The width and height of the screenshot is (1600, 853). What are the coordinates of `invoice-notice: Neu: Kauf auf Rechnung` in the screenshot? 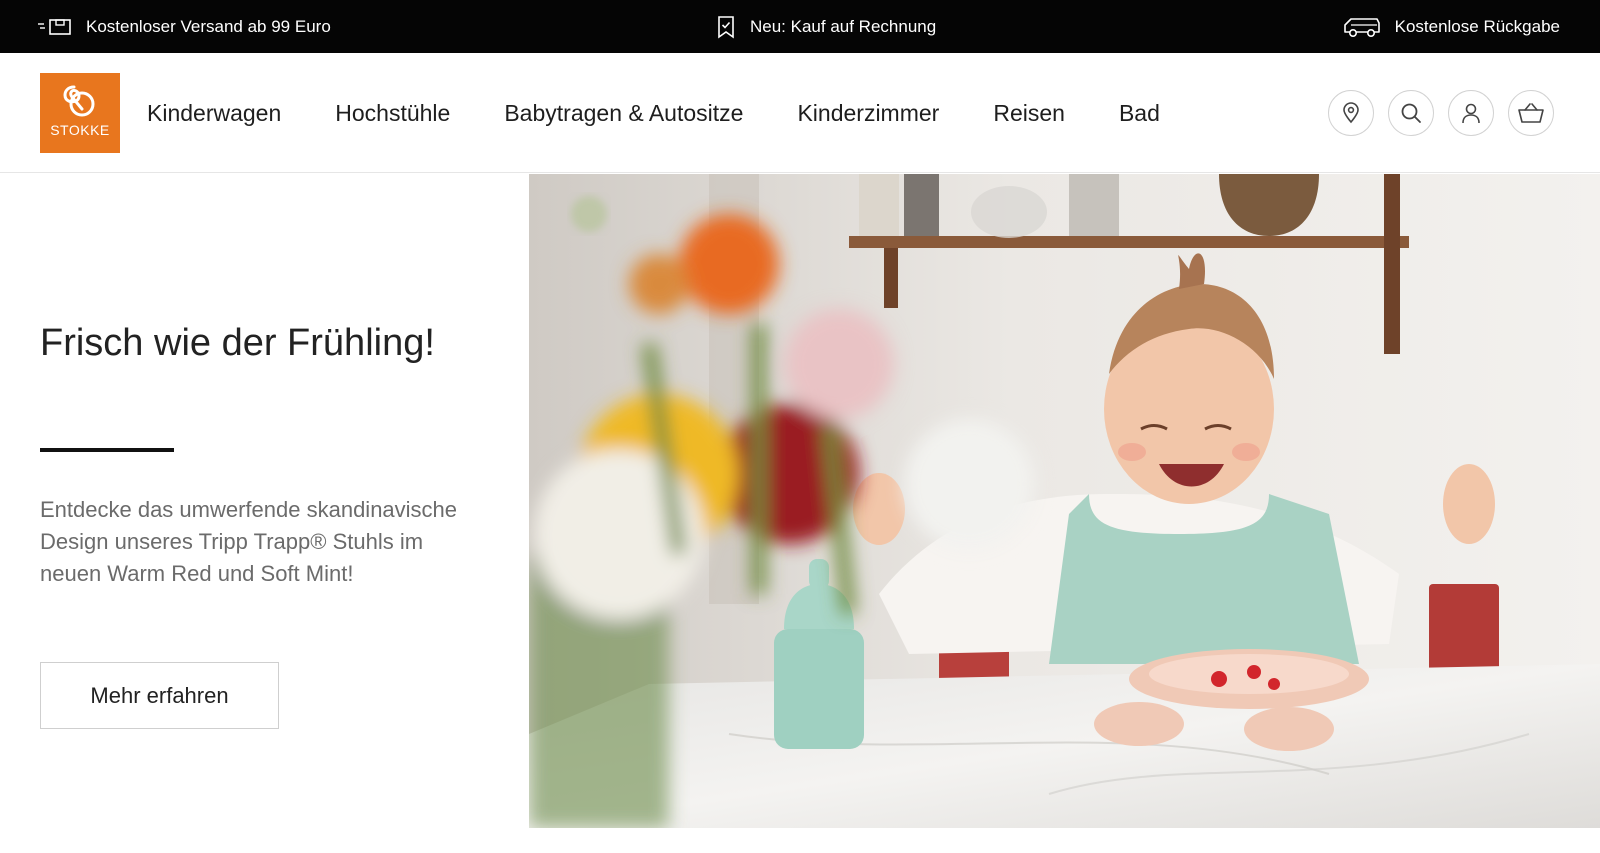 It's located at (826, 26).